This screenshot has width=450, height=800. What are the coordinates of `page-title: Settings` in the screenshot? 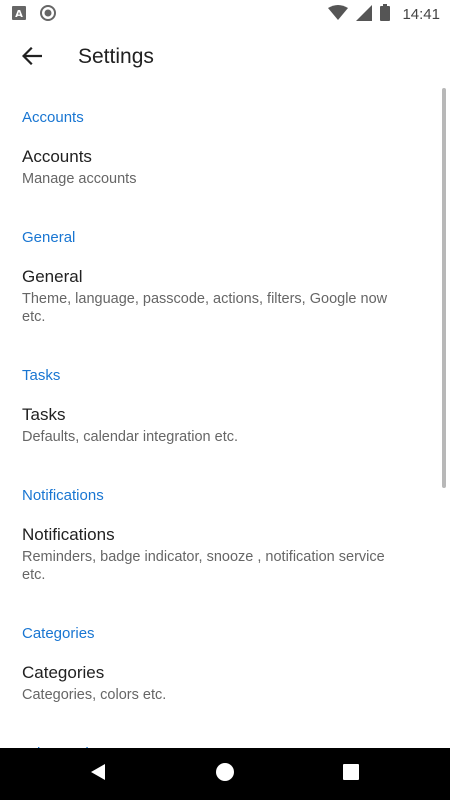 It's located at (116, 56).